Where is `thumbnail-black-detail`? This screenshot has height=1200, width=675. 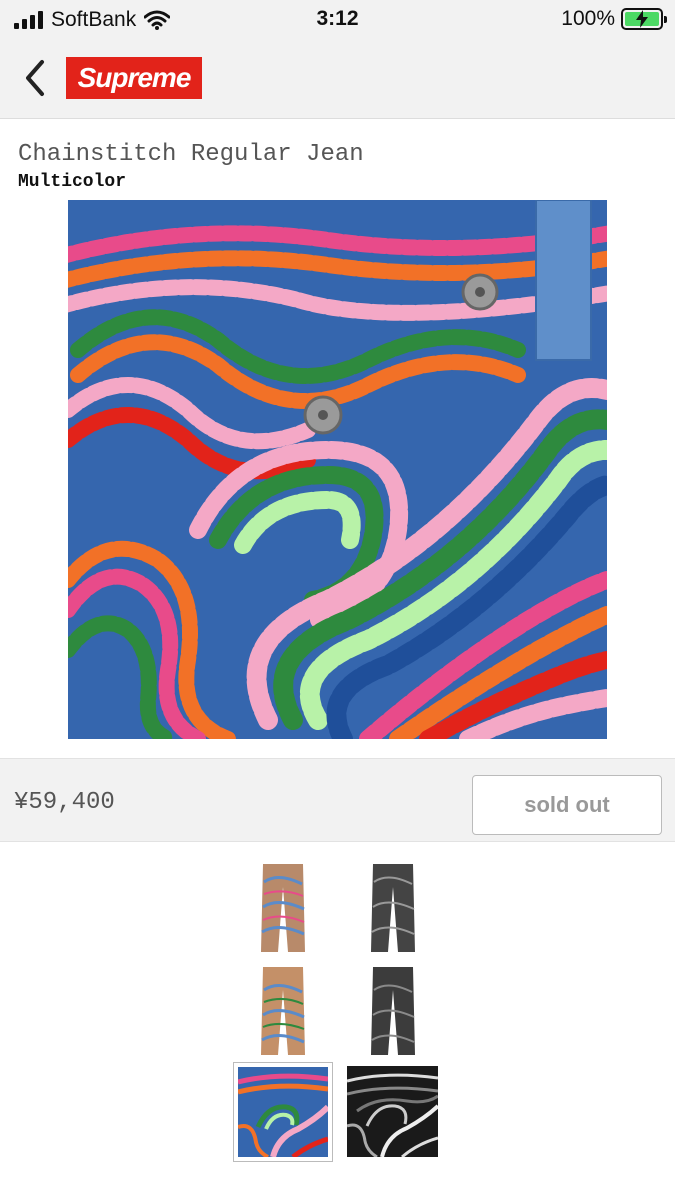
thumbnail-black-detail is located at coordinates (393, 1112).